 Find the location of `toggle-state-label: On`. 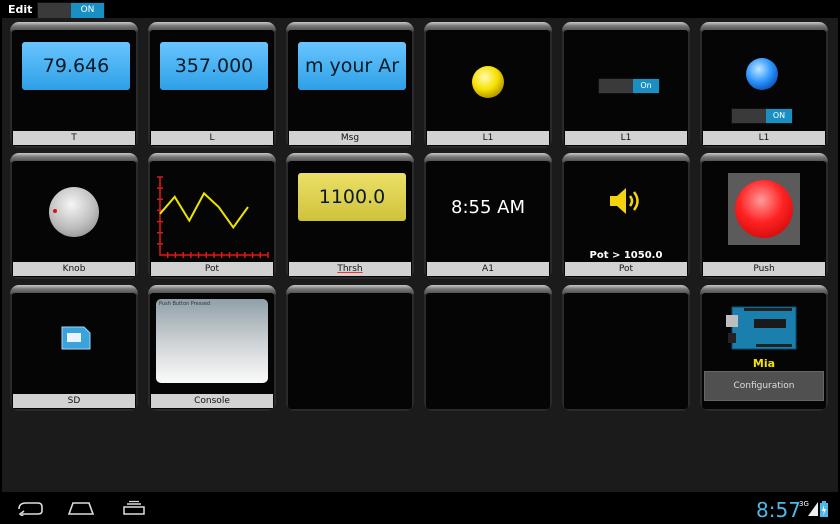

toggle-state-label: On is located at coordinates (646, 86).